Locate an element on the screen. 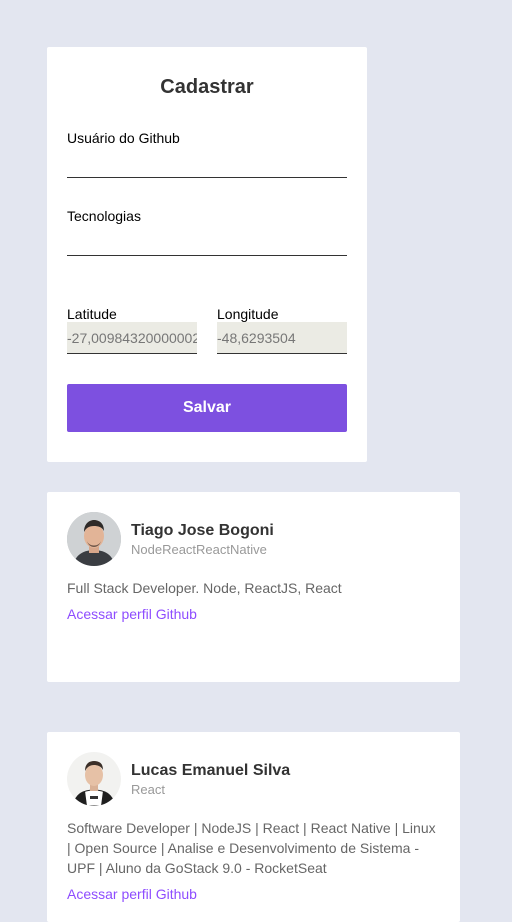  form-title: Cadastrar is located at coordinates (207, 87).